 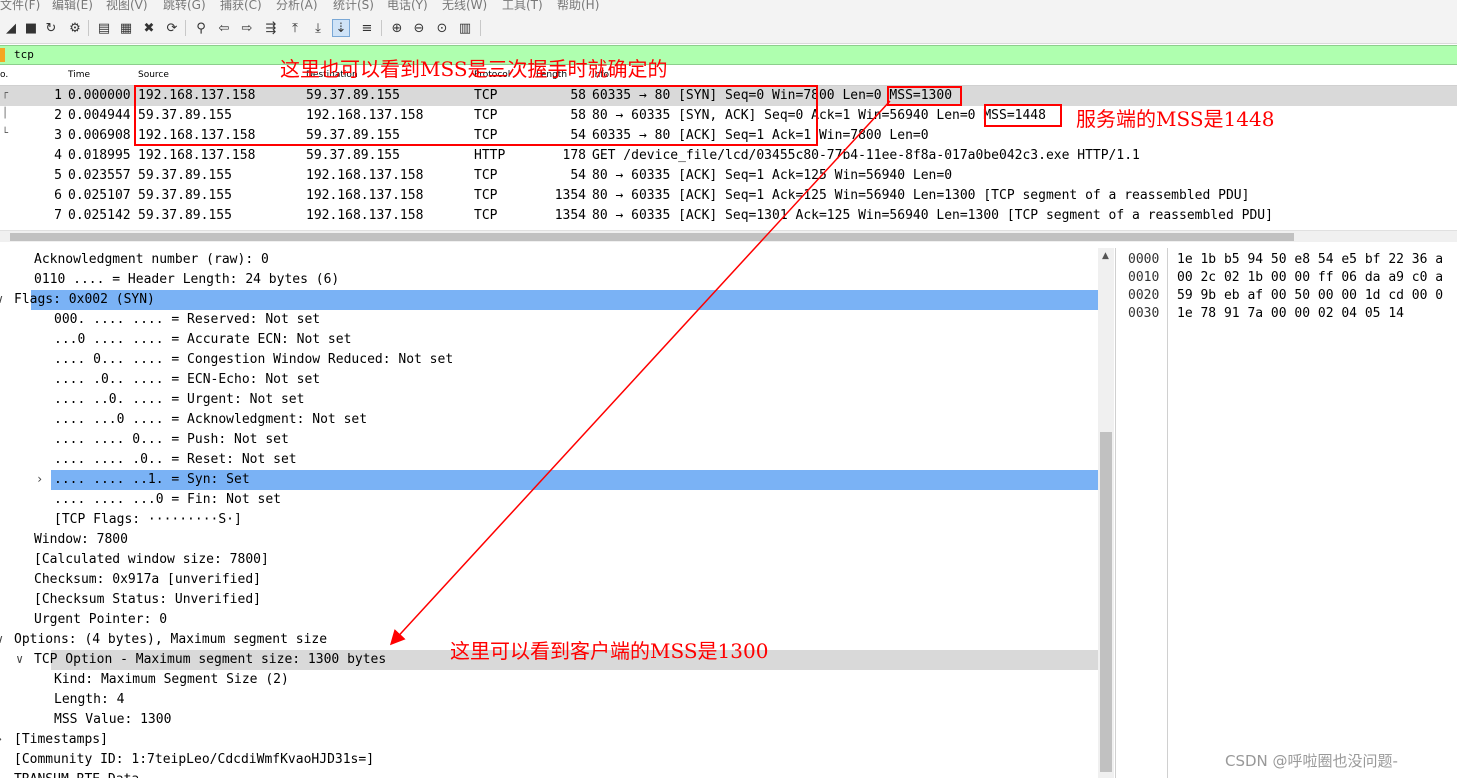 I want to click on go-to-packet-icon: ⇶, so click(x=271, y=28).